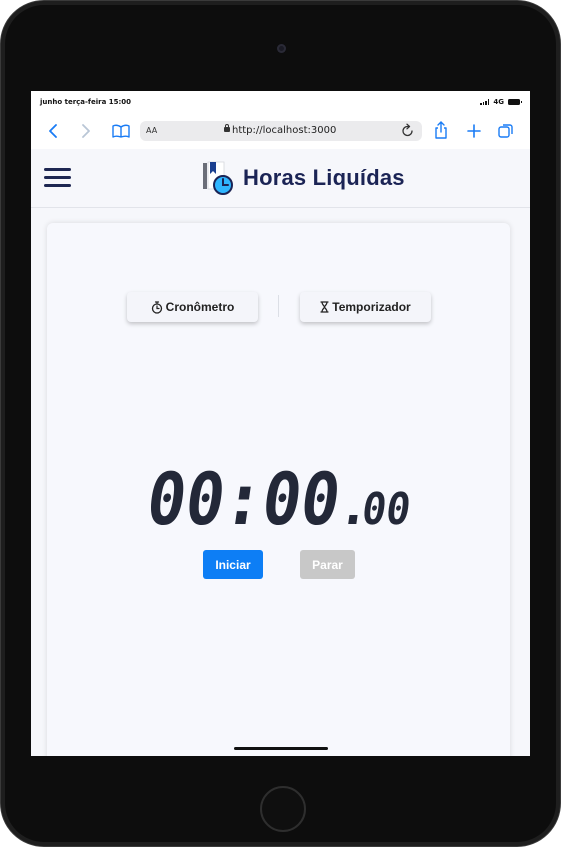  I want to click on url-text: http://localhost:3000, so click(284, 130).